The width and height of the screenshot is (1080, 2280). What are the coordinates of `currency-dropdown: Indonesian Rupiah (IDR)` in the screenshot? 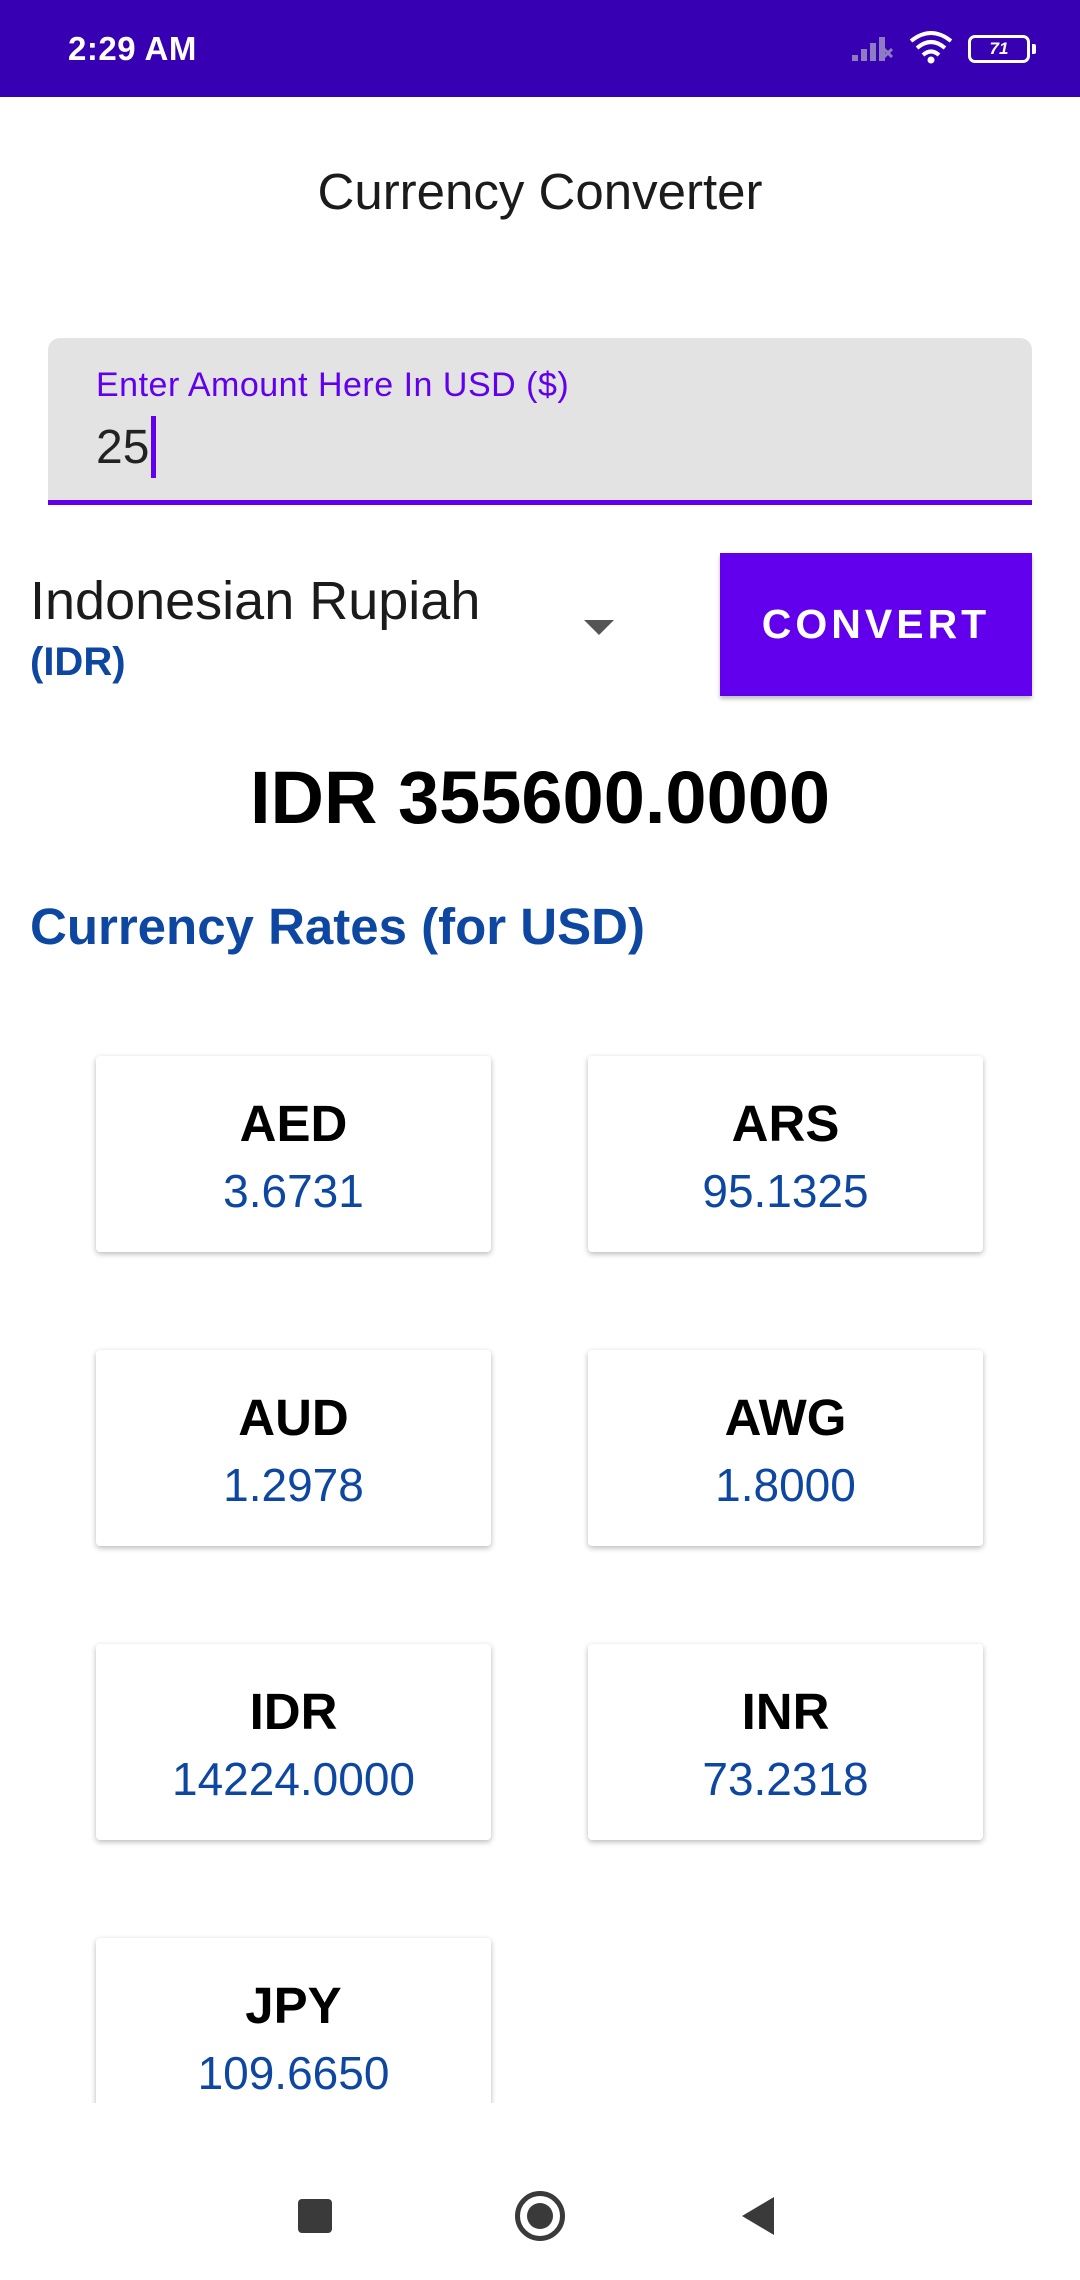 It's located at (330, 630).